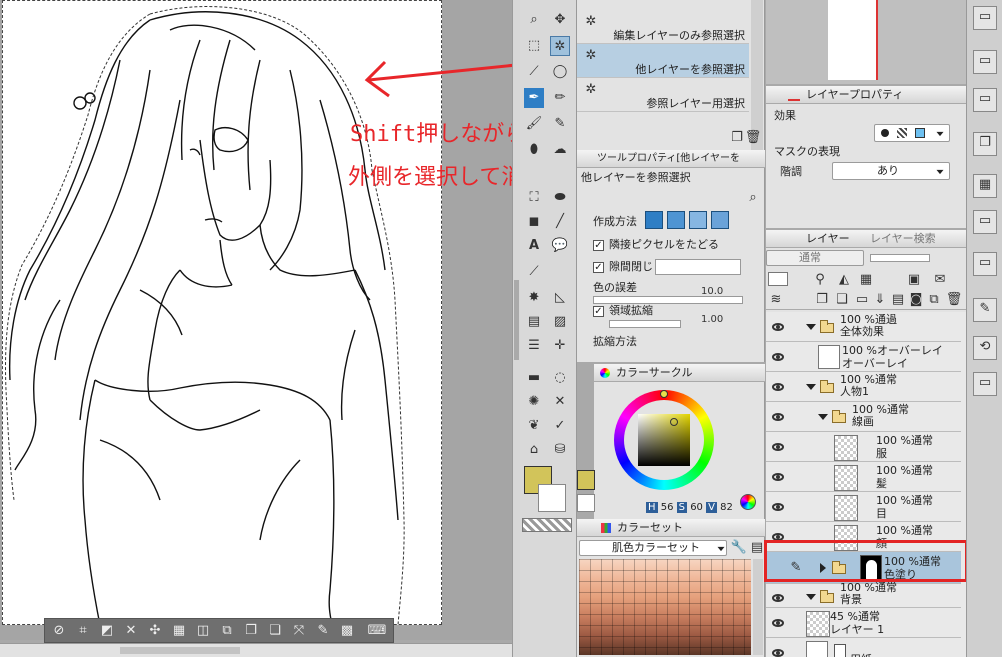 The image size is (1002, 657). I want to click on dock-layer-icon: ❐, so click(985, 144).